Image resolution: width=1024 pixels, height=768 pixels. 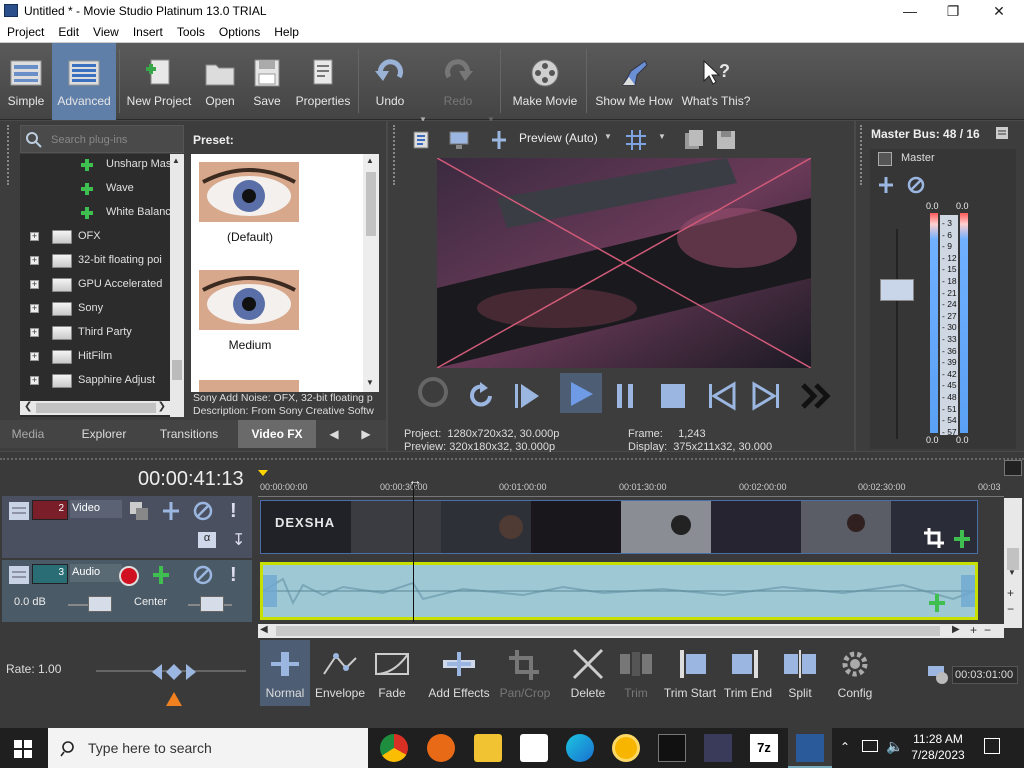 I want to click on menu-tools: Tools, so click(x=191, y=30).